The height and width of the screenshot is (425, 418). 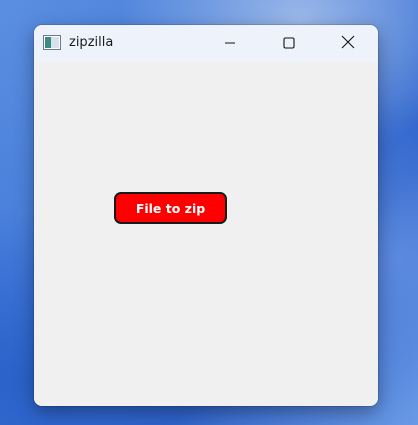 I want to click on maximize-button, so click(x=289, y=43).